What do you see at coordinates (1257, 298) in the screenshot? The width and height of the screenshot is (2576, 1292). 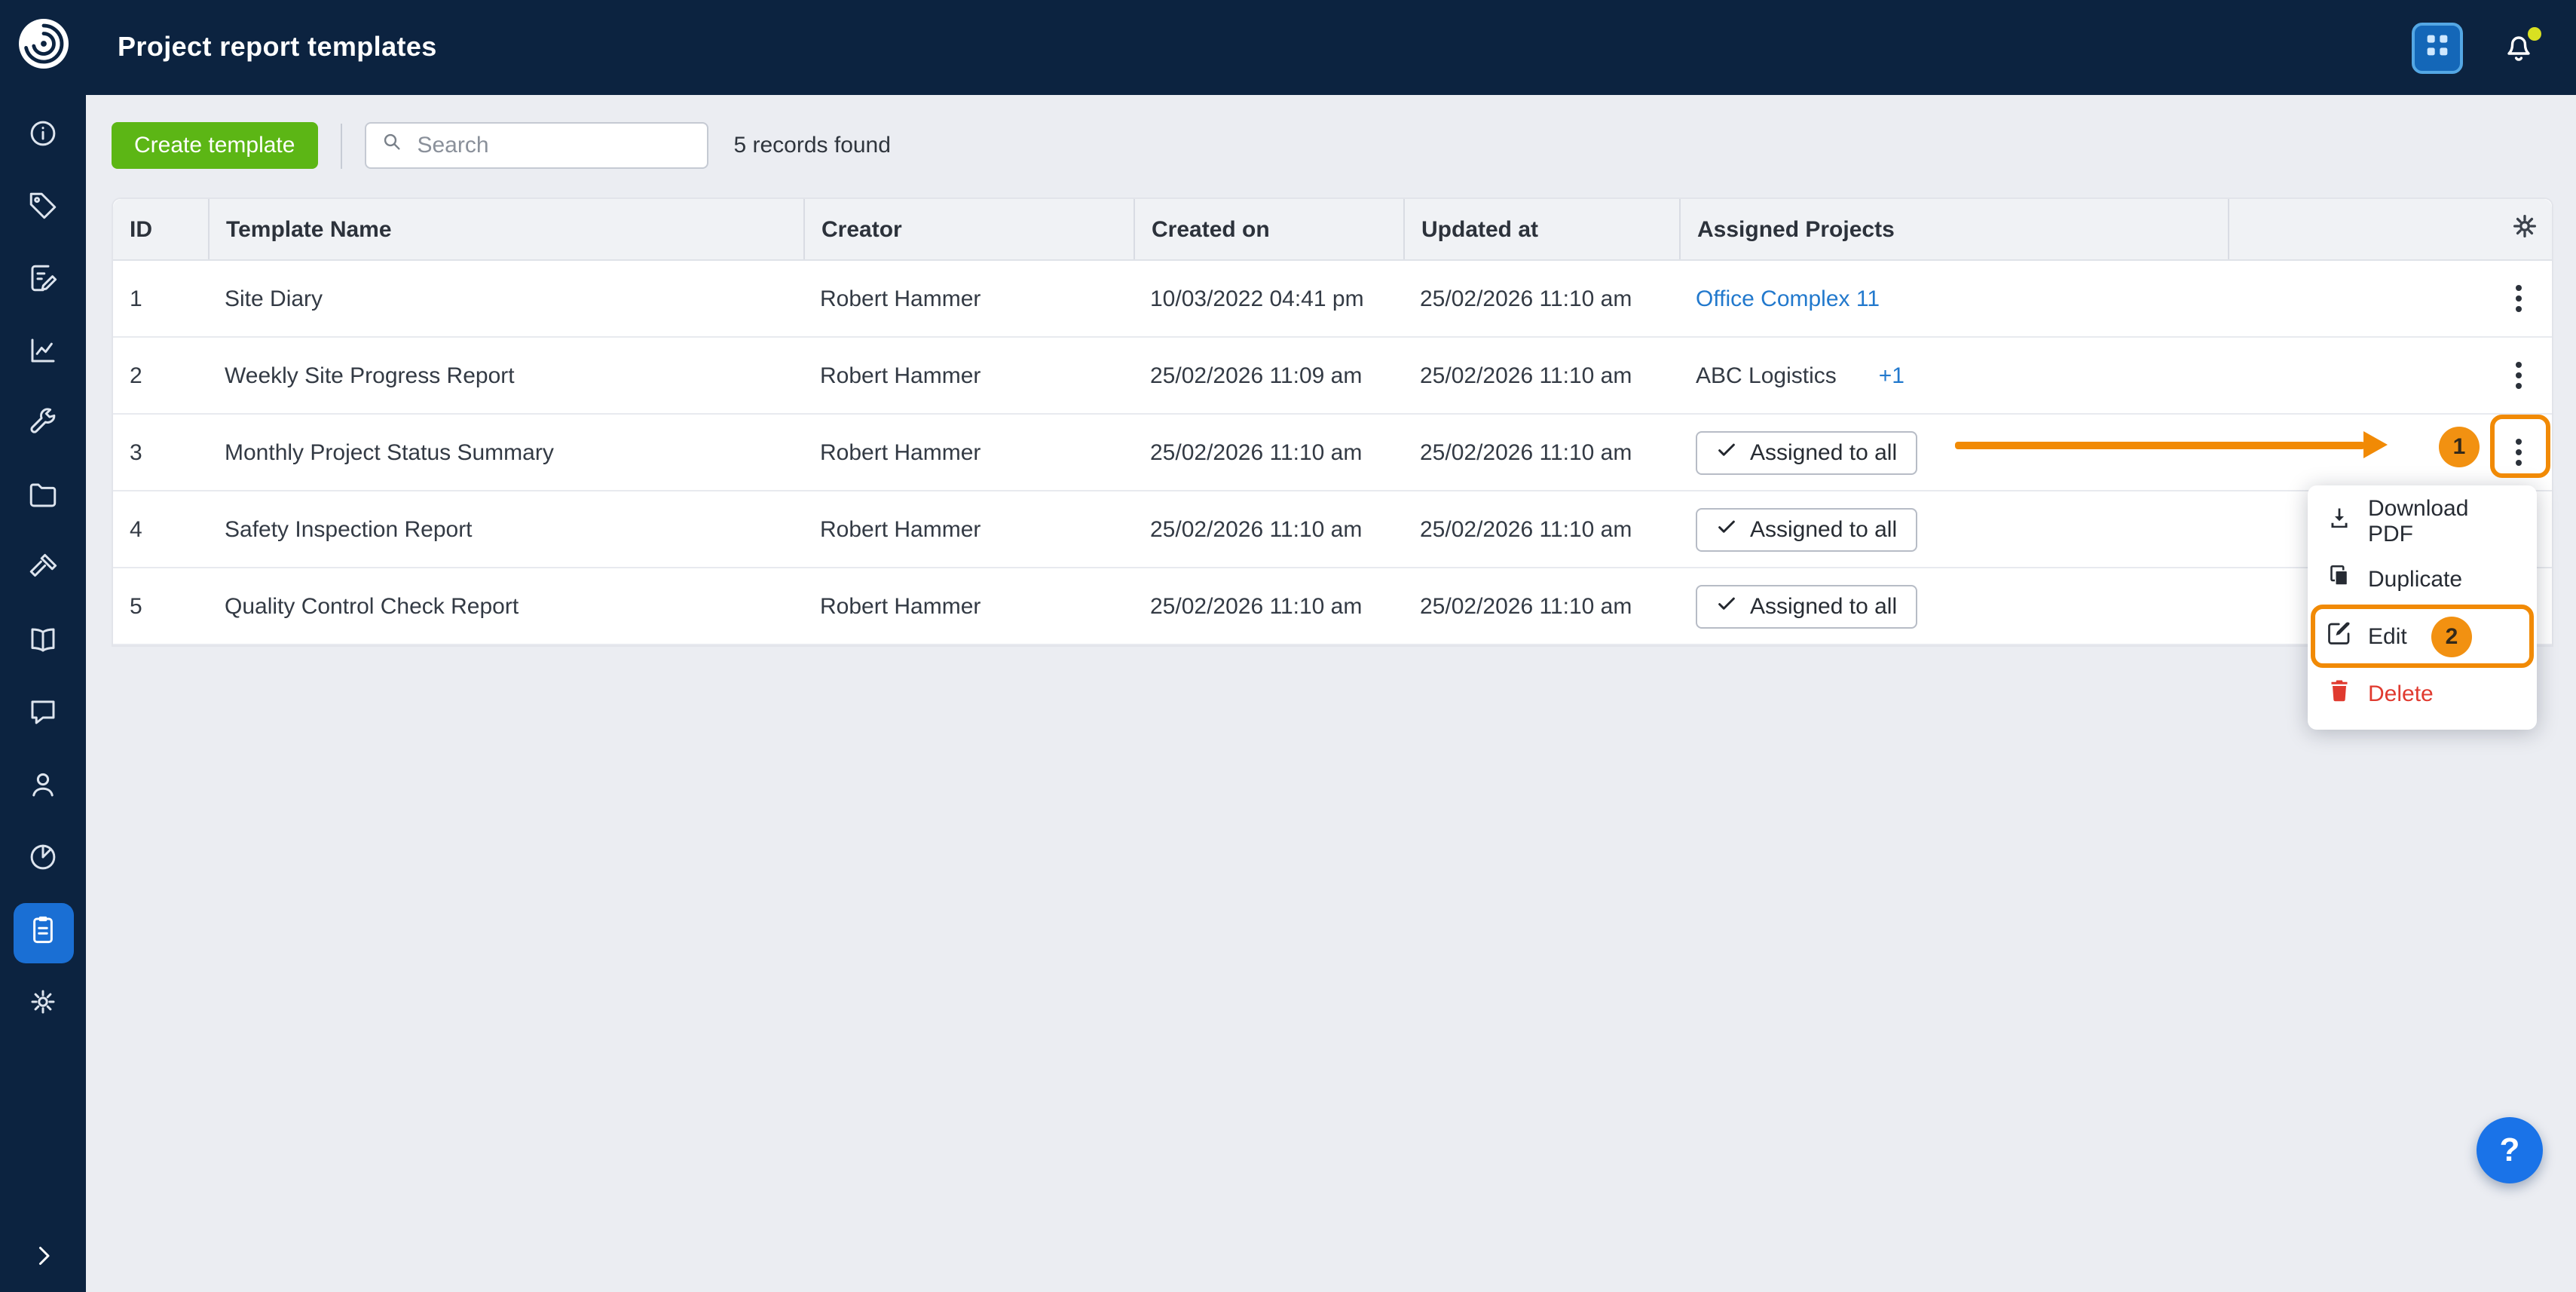 I see `cell-created-on: 10/03/2022 04:41 pm` at bounding box center [1257, 298].